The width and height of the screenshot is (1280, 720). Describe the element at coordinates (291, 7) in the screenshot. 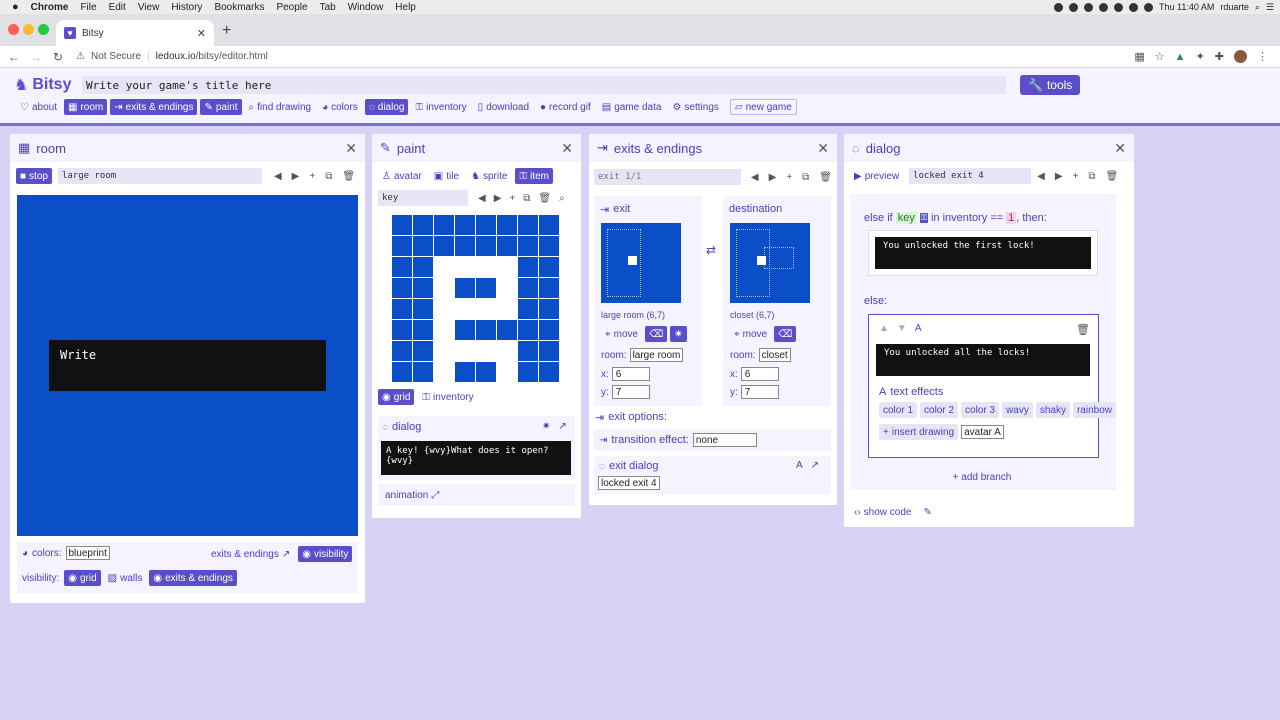

I see `menu-people: People` at that location.